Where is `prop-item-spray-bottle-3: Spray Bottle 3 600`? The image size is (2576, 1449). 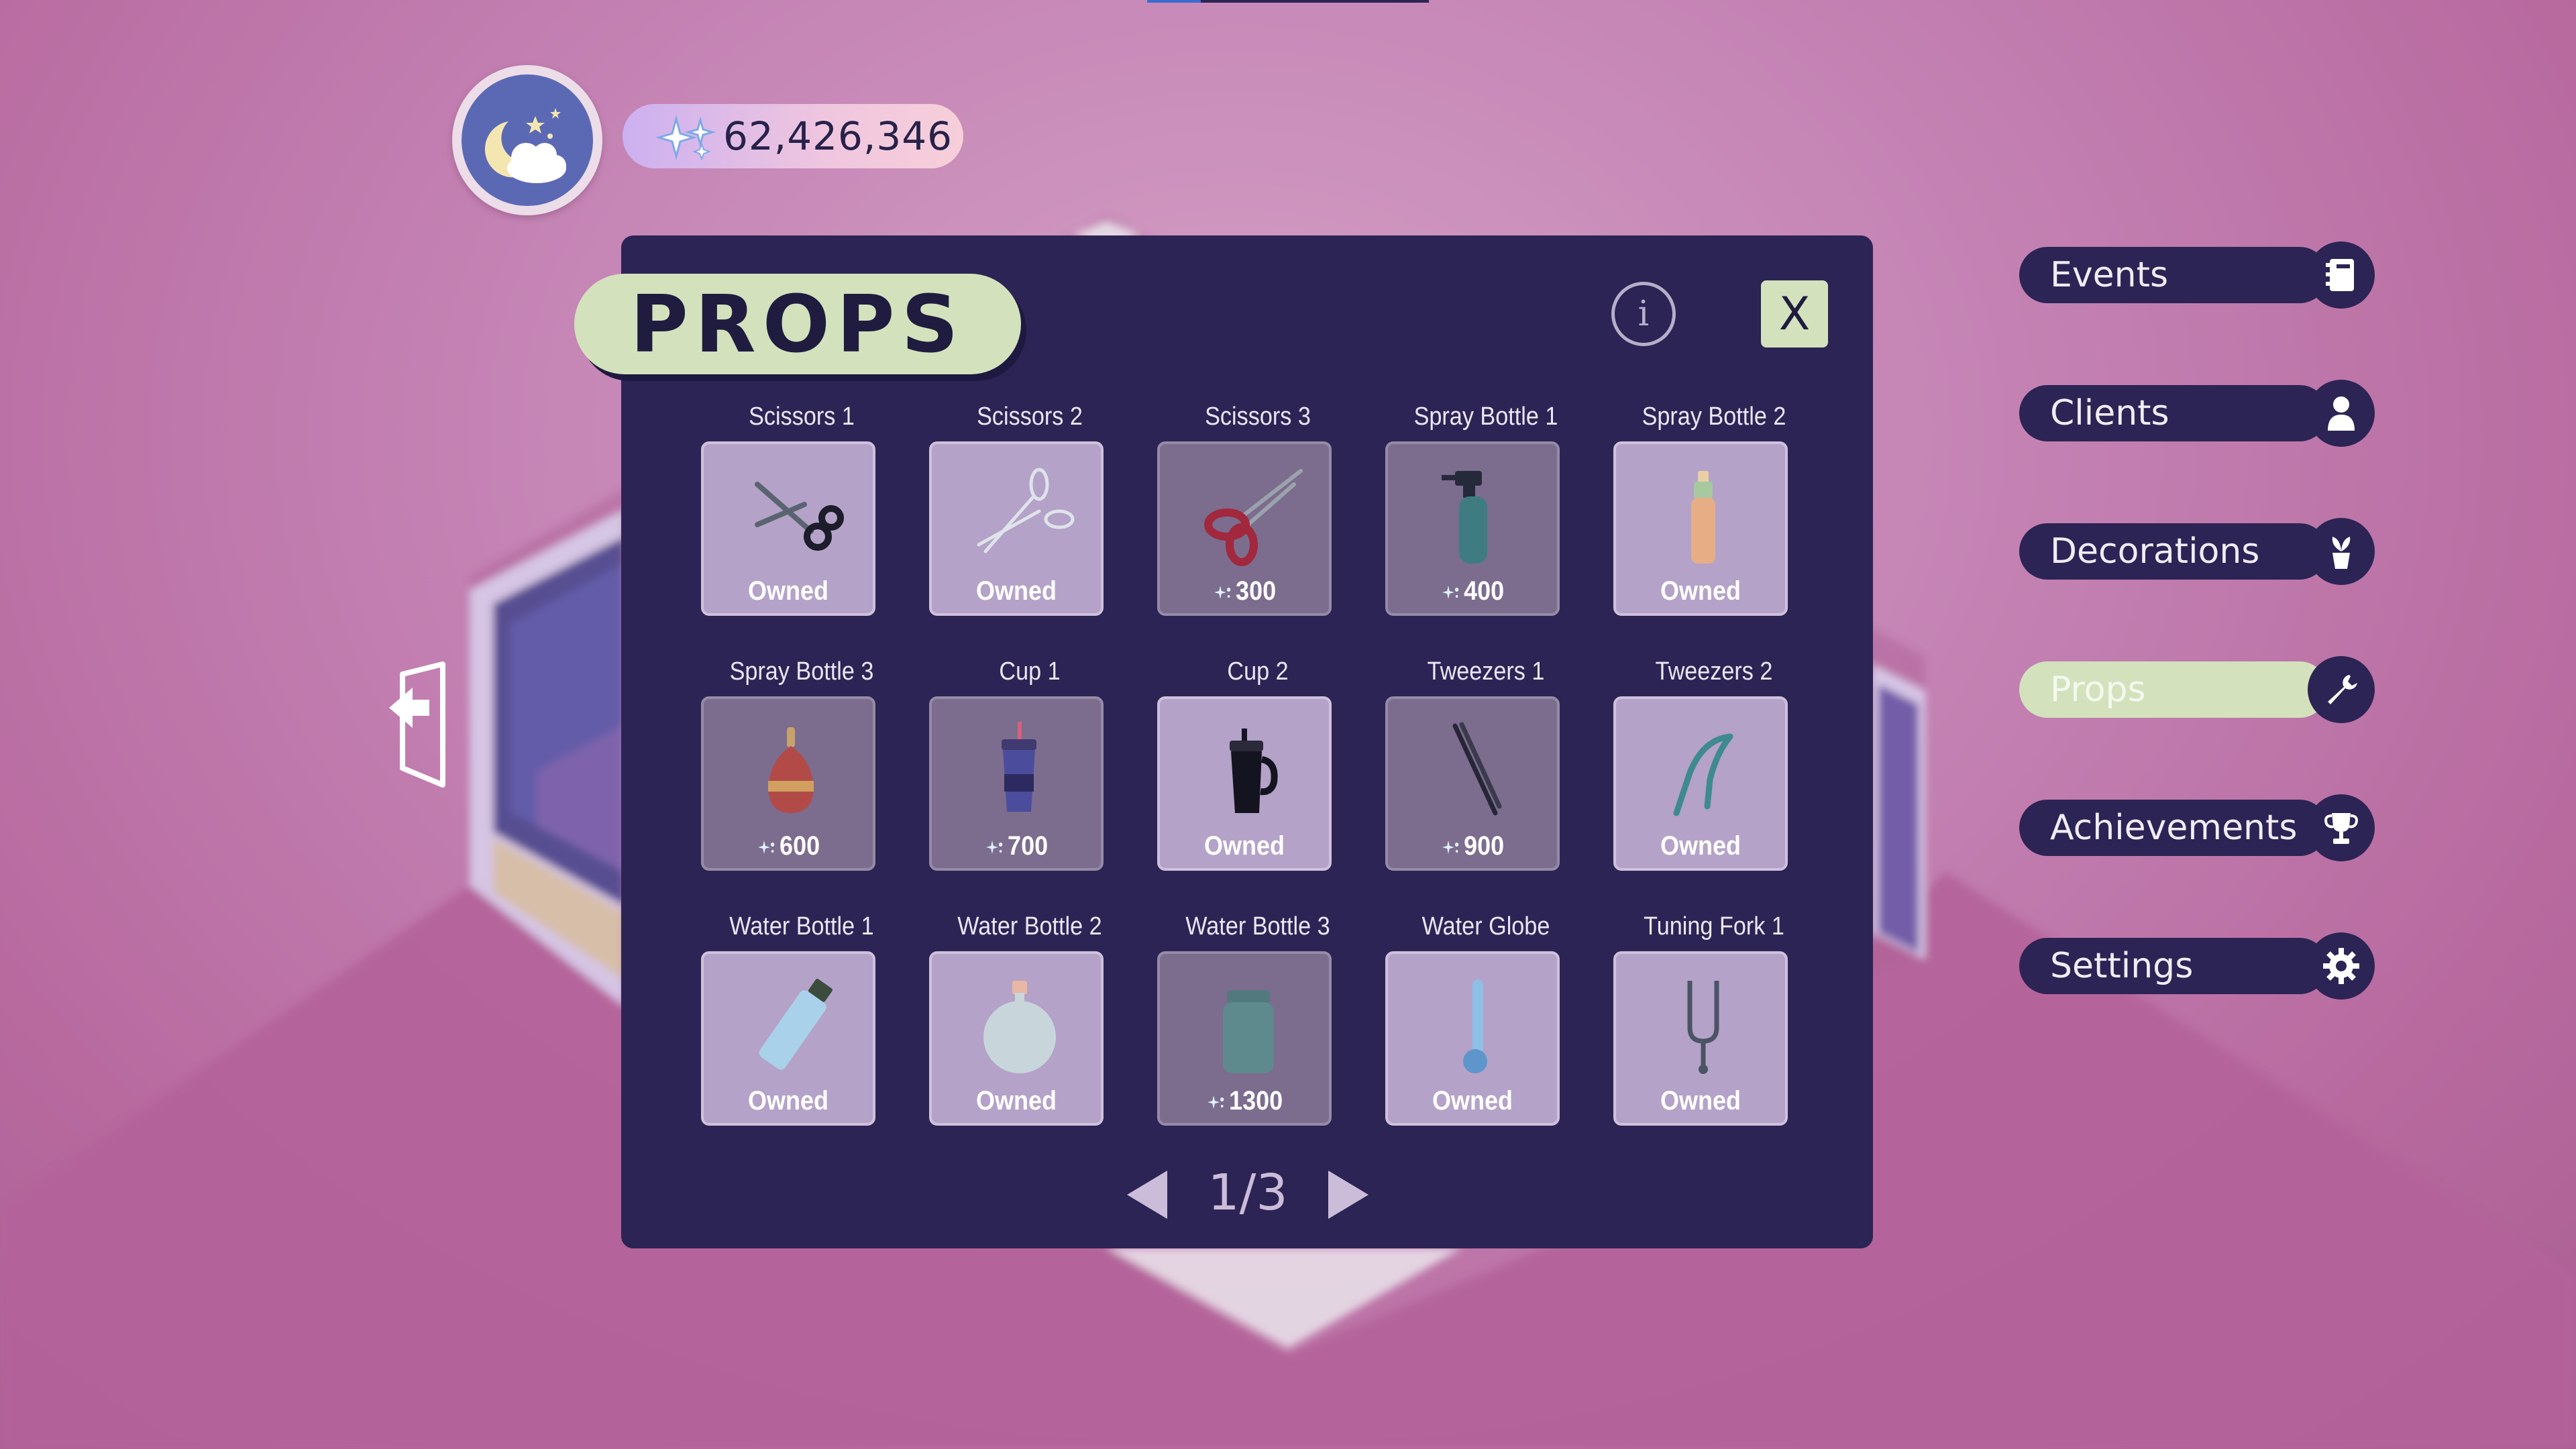
prop-item-spray-bottle-3: Spray Bottle 3 600 is located at coordinates (802, 768).